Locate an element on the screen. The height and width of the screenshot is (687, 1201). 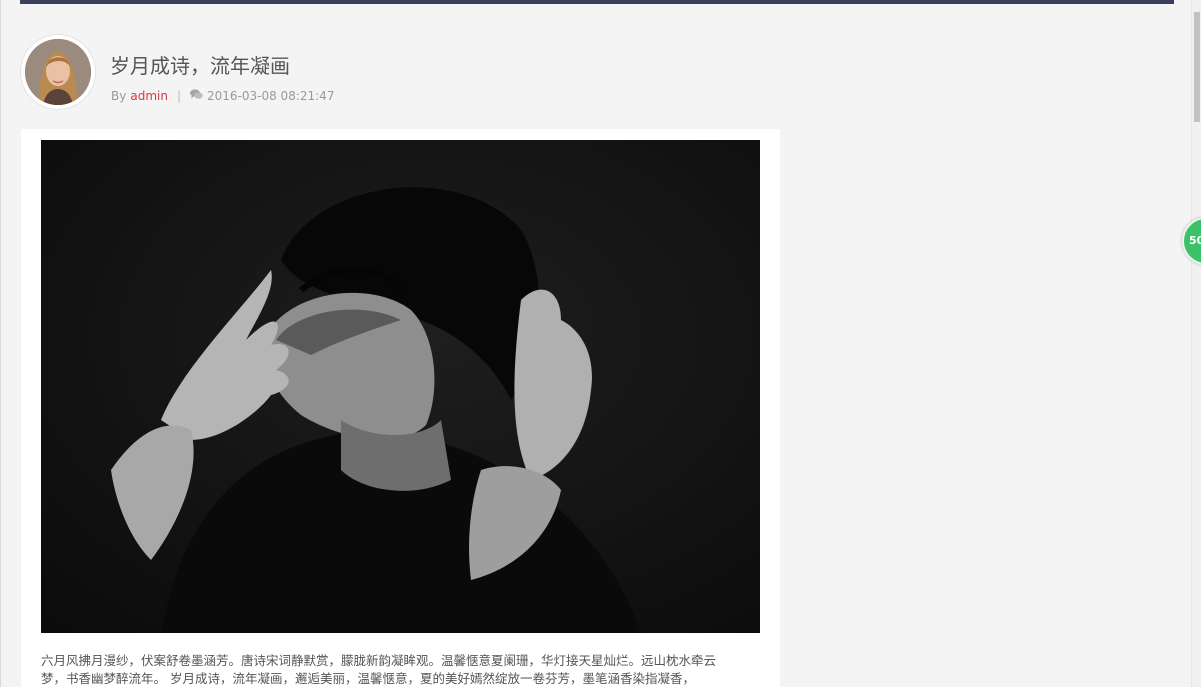
author-avatar is located at coordinates (58, 72).